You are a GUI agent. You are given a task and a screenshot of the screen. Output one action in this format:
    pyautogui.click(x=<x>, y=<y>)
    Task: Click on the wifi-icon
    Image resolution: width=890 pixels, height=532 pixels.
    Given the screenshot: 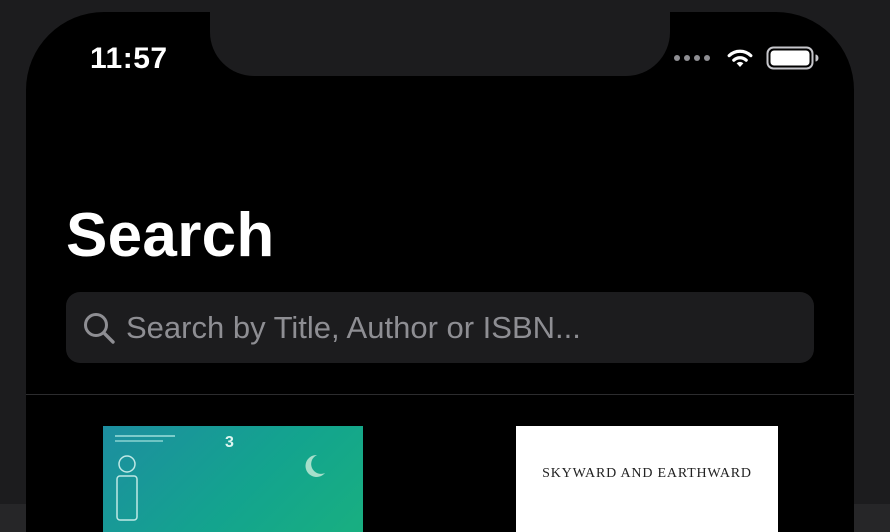 What is the action you would take?
    pyautogui.click(x=740, y=58)
    